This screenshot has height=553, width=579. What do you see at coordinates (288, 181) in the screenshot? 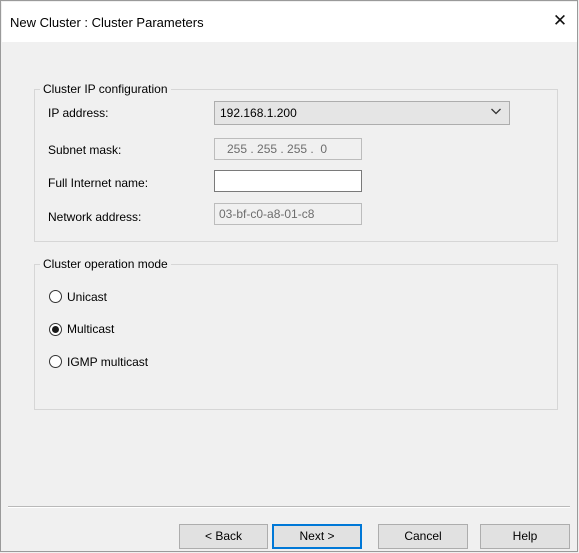
I see `full-internet-name-input` at bounding box center [288, 181].